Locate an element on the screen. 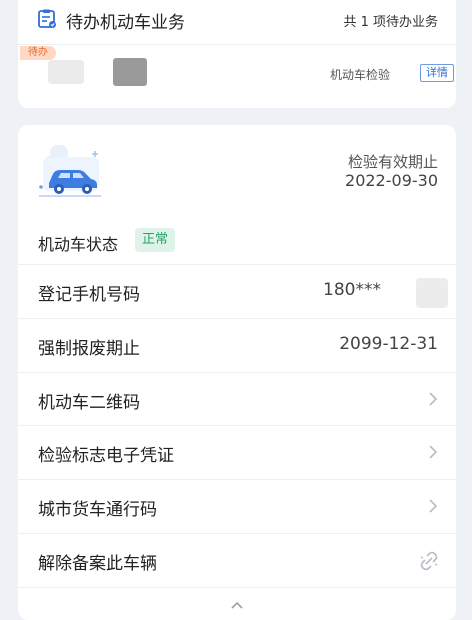  scrap-date-value: 2099-12-31 is located at coordinates (388, 344).